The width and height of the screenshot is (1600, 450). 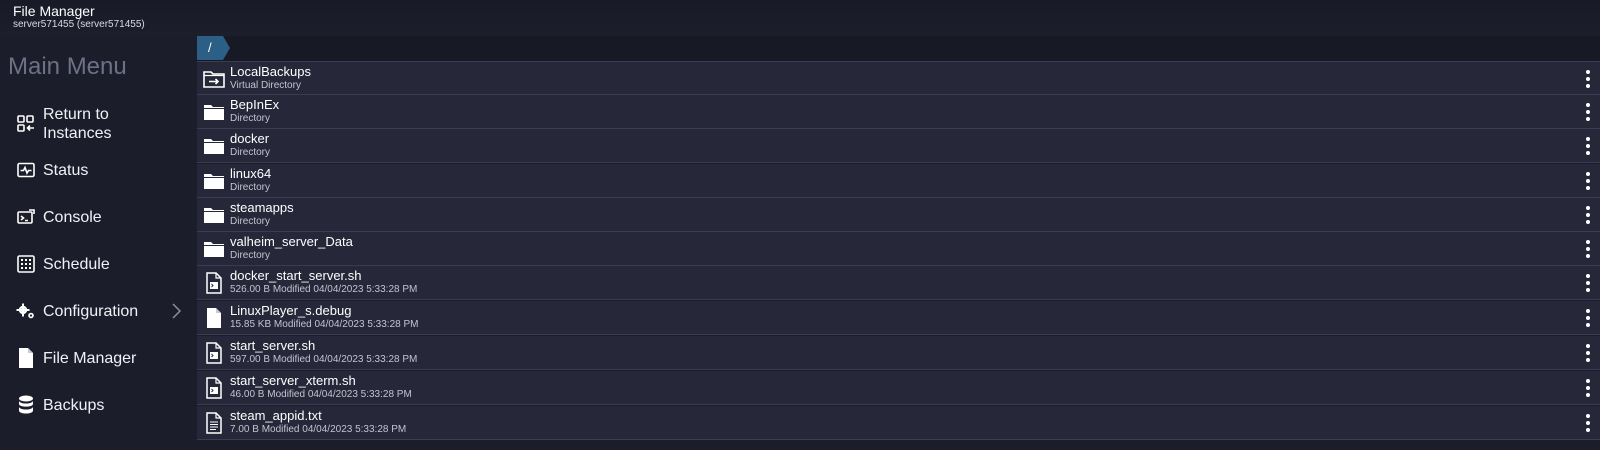 I want to click on chevron-right-icon, so click(x=176, y=311).